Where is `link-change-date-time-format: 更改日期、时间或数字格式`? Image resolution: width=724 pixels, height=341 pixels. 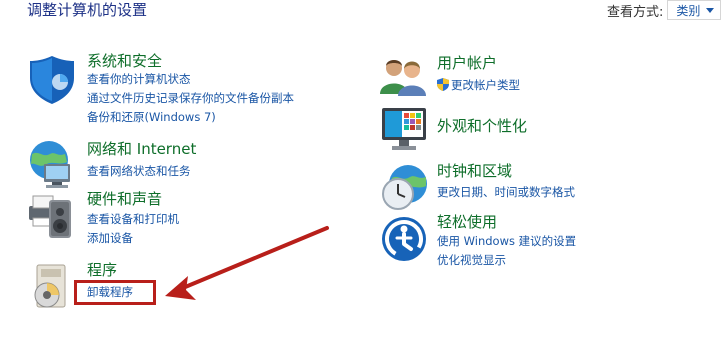
link-change-date-time-format: 更改日期、时间或数字格式 is located at coordinates (506, 192).